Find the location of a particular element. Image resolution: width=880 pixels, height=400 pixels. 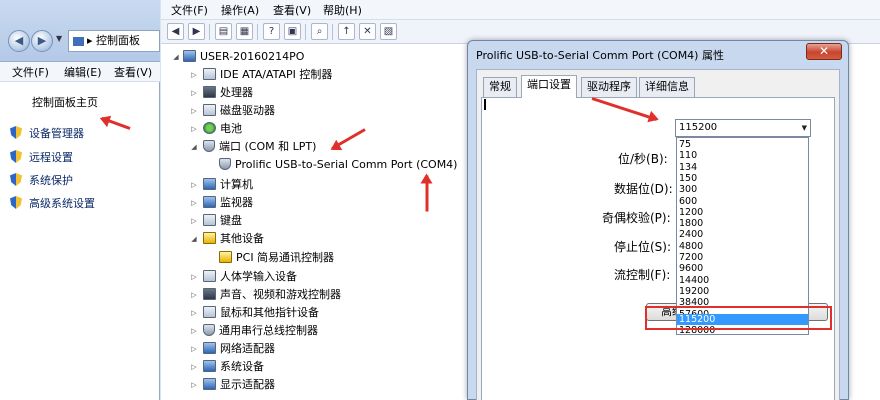

tab-general: 常规 is located at coordinates (500, 87).